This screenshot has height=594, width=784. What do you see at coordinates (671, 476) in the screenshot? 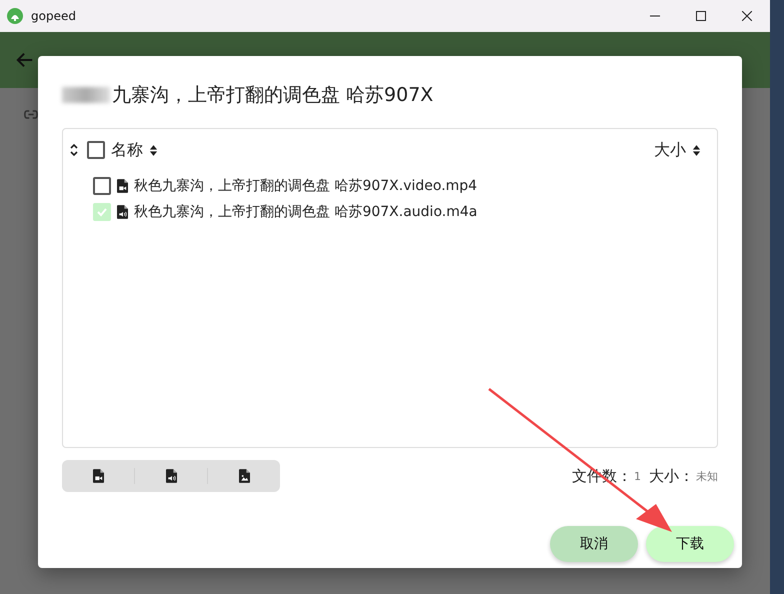
I see `size-label: 大小：` at bounding box center [671, 476].